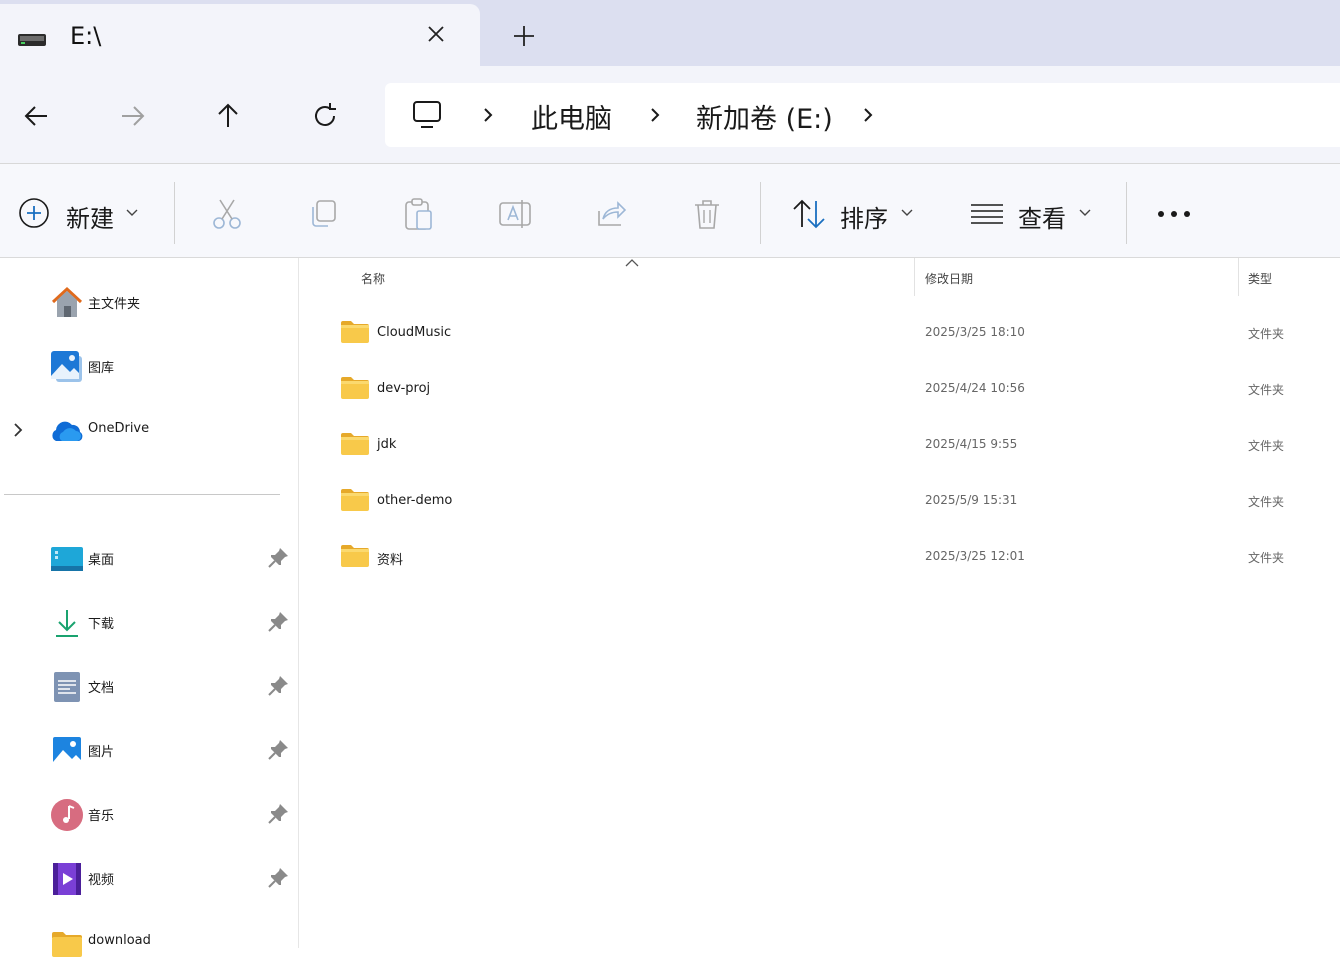 The image size is (1340, 966). I want to click on file-date: 2025/3/25 18:10, so click(975, 332).